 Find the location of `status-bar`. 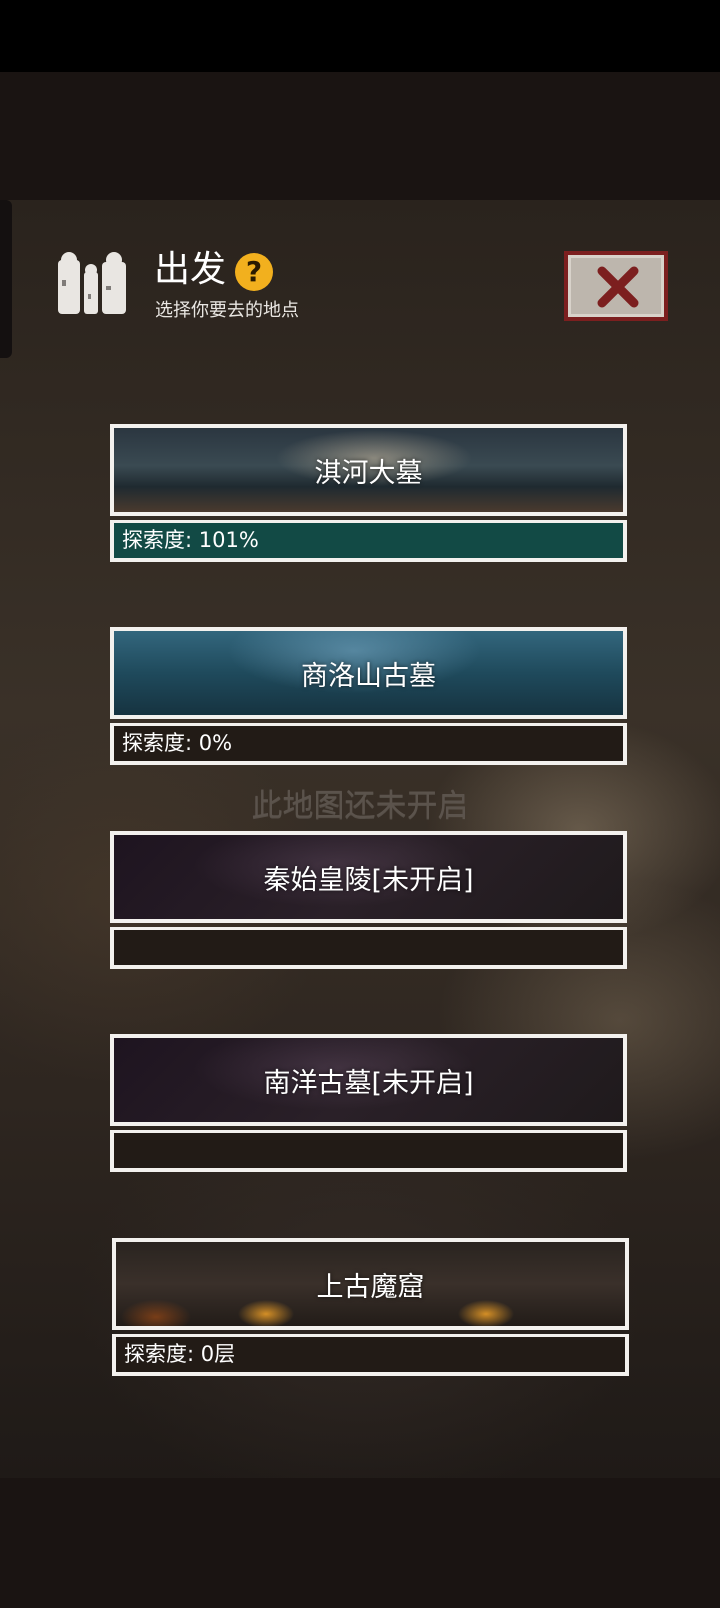

status-bar is located at coordinates (360, 36).